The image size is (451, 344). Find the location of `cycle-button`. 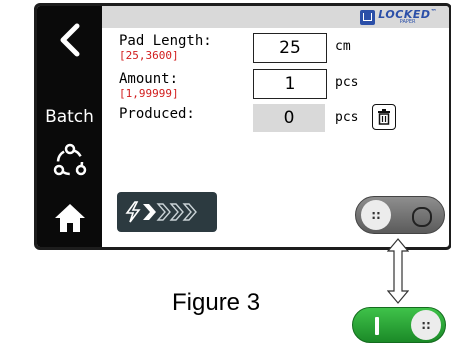

cycle-button is located at coordinates (69, 162).